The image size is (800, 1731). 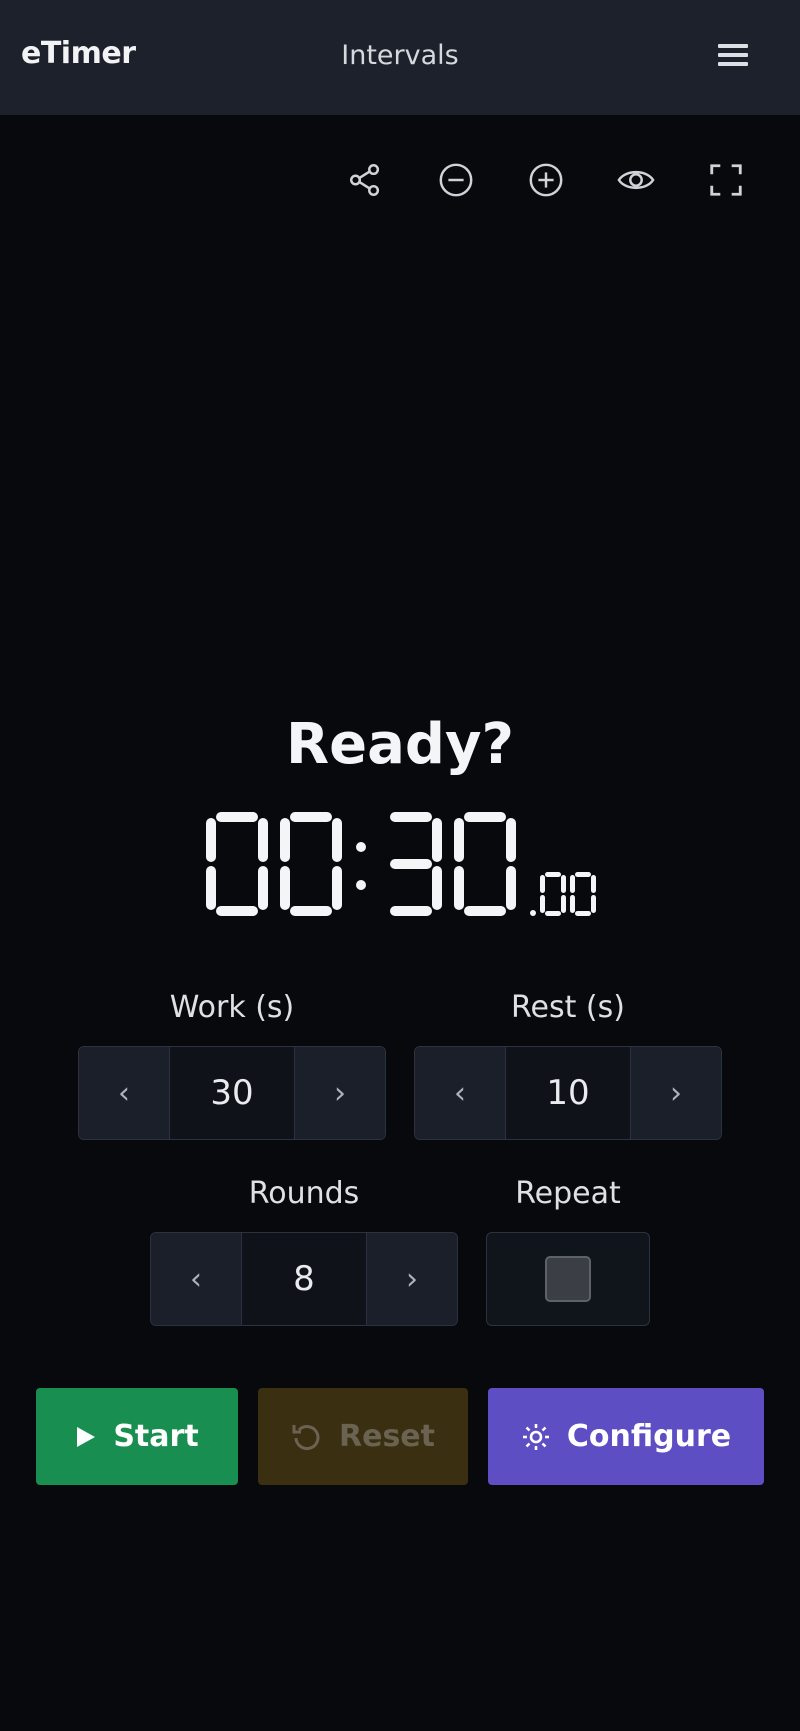 I want to click on seconds-ones-digit, so click(x=485, y=864).